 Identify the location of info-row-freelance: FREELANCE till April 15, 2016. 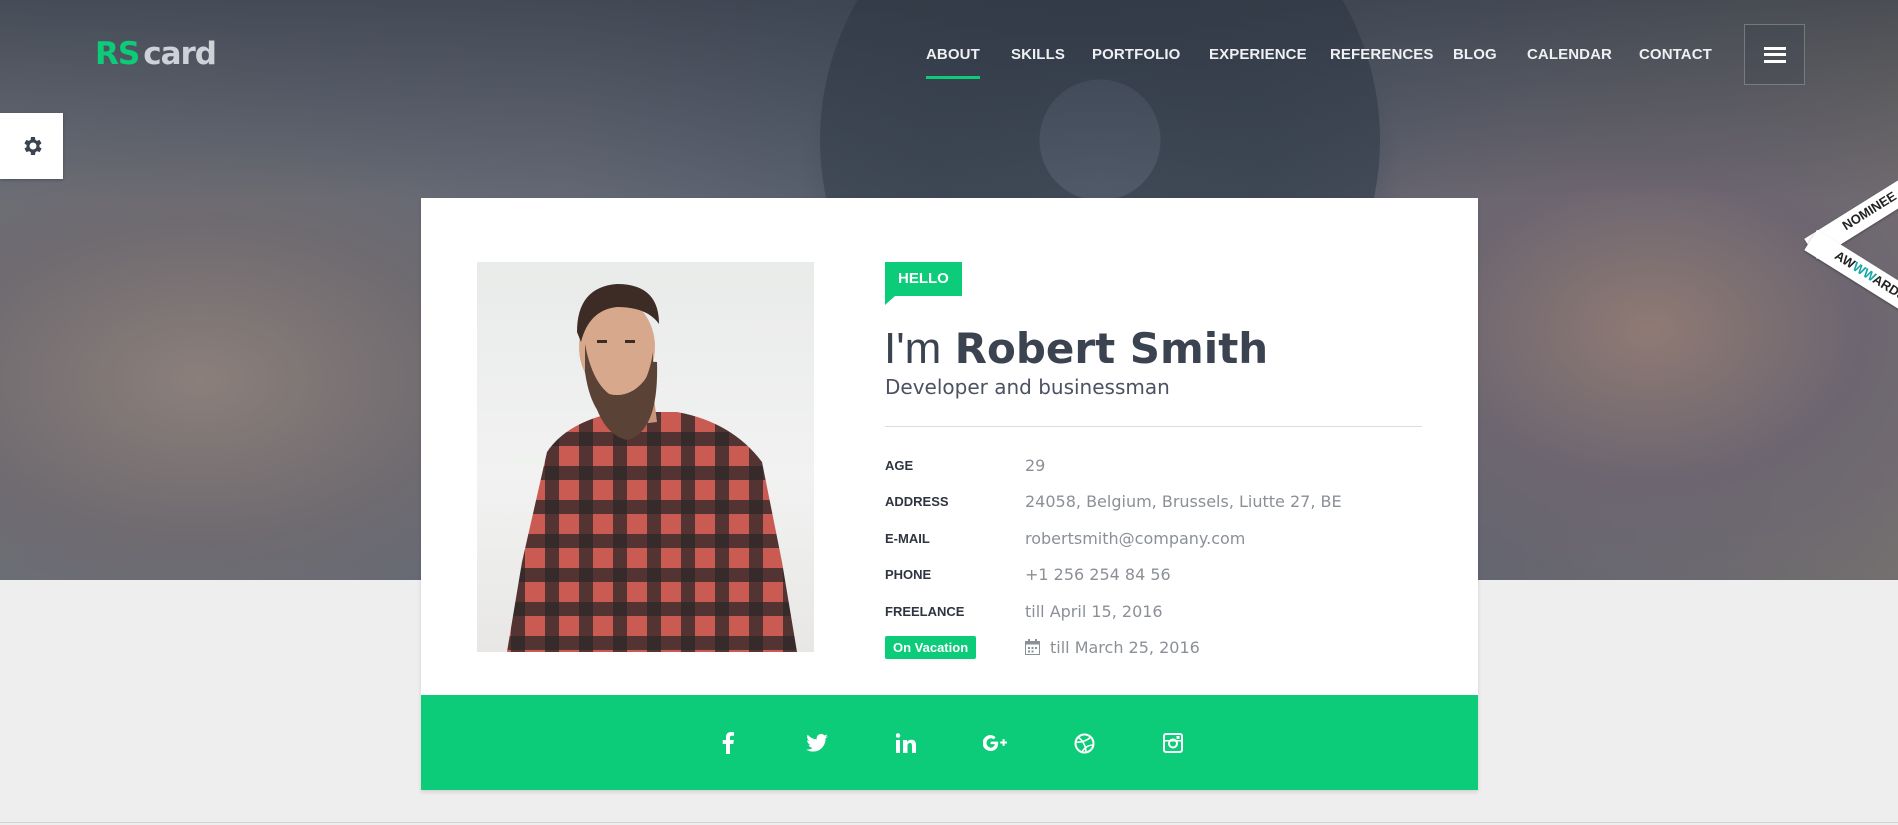
(1024, 611).